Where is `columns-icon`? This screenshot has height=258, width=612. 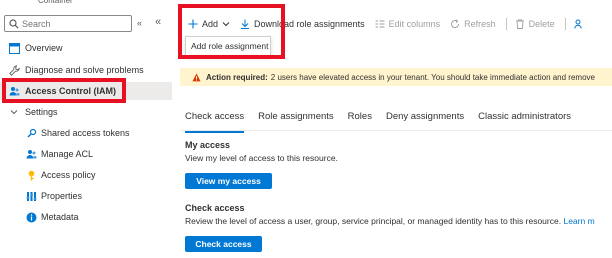 columns-icon is located at coordinates (380, 24).